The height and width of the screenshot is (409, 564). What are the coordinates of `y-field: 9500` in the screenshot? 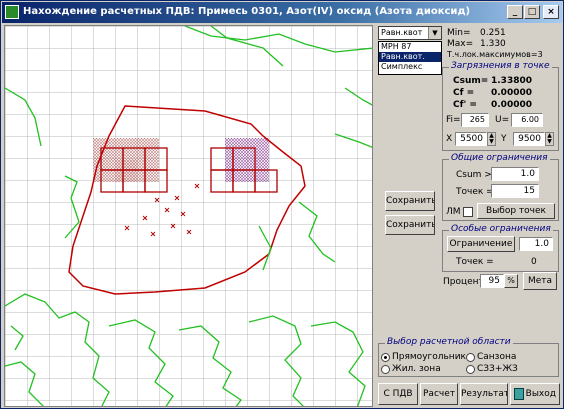 It's located at (529, 139).